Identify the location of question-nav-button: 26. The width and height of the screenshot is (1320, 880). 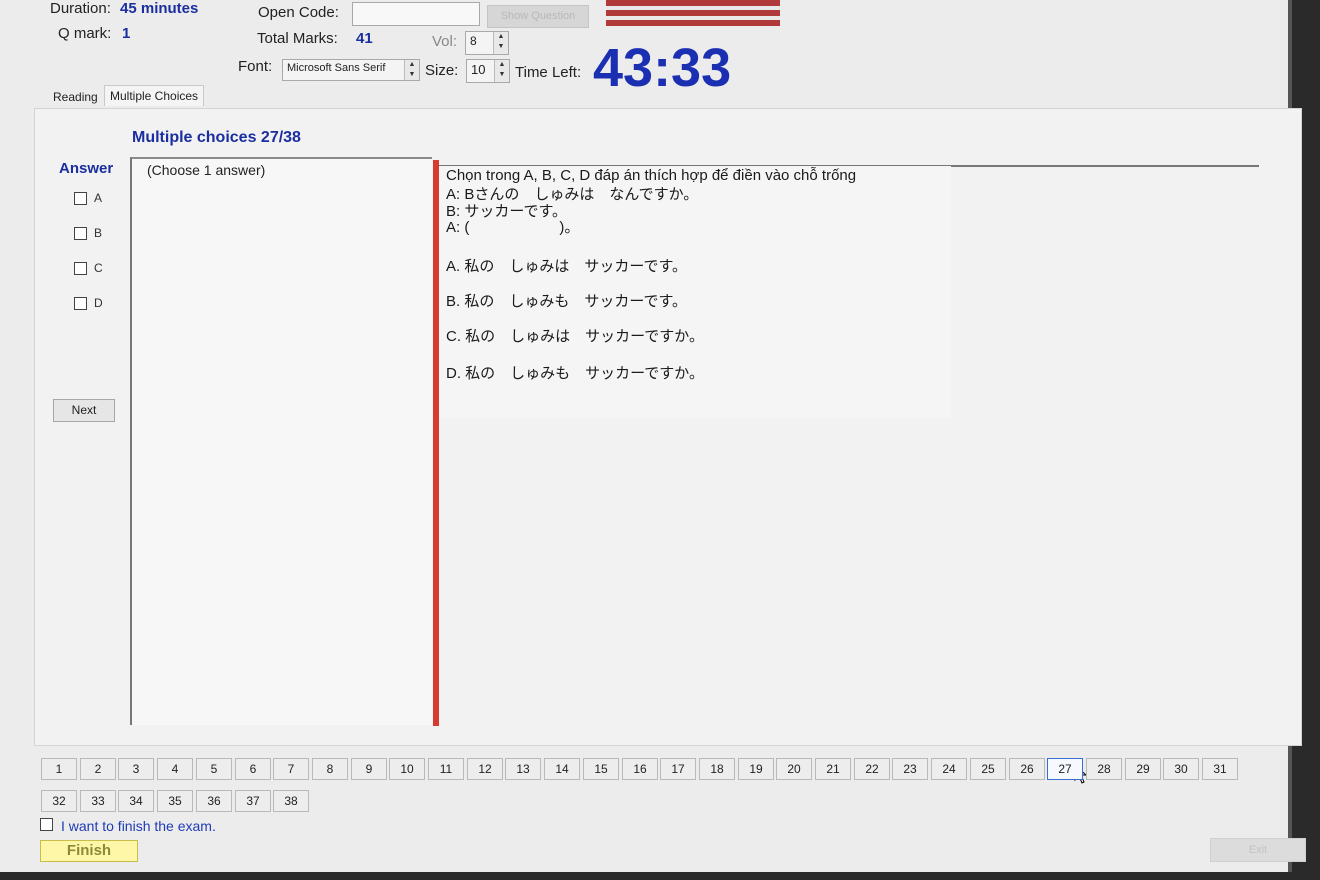
(1027, 769).